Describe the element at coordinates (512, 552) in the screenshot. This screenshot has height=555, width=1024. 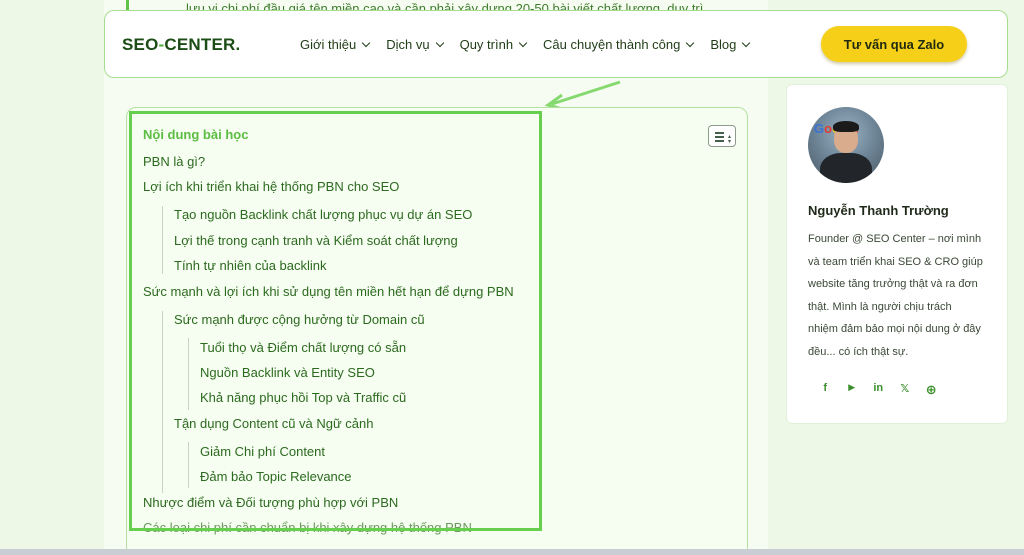
I see `window-bottom-edge` at that location.